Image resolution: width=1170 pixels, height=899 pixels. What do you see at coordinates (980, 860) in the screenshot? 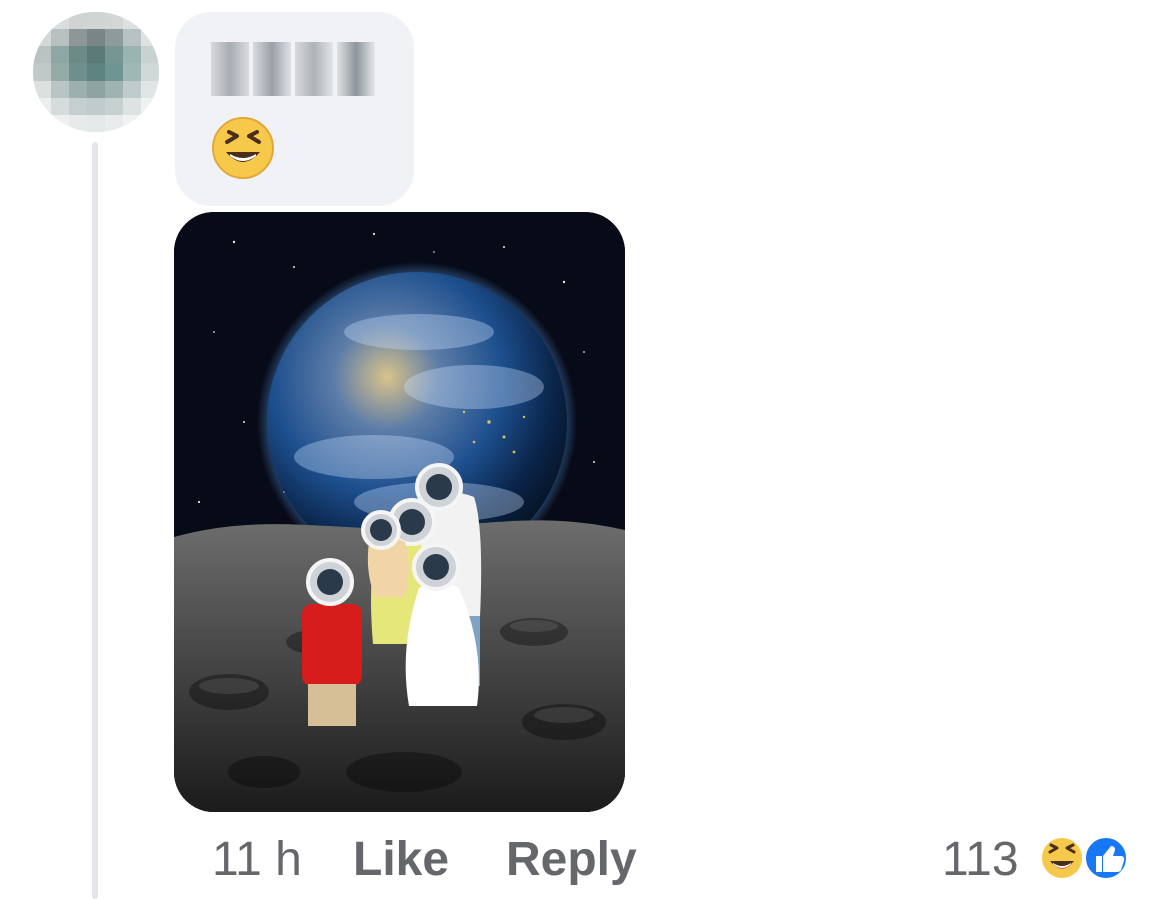
I see `reaction-count: 113` at bounding box center [980, 860].